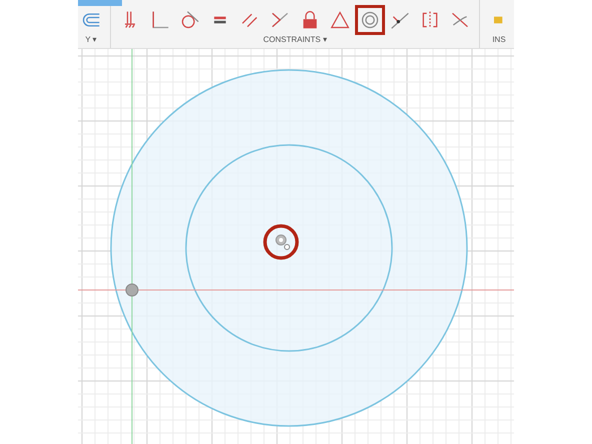 This screenshot has width=592, height=444. I want to click on perpendicular-icon, so click(160, 20).